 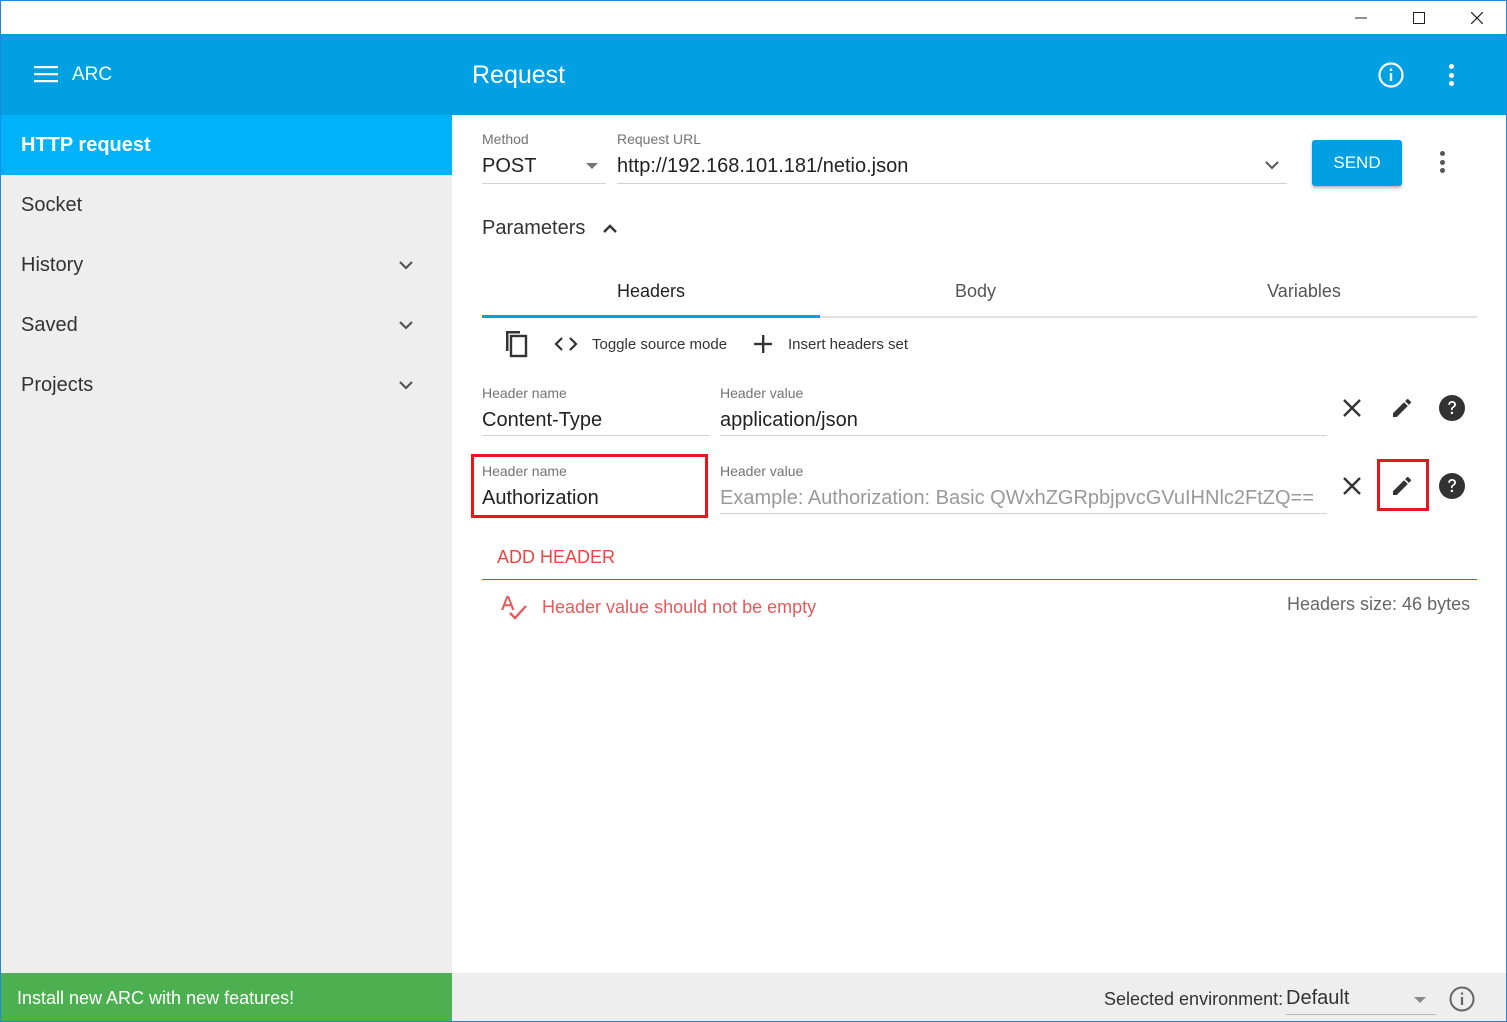 I want to click on send-button: SEND, so click(x=1357, y=163).